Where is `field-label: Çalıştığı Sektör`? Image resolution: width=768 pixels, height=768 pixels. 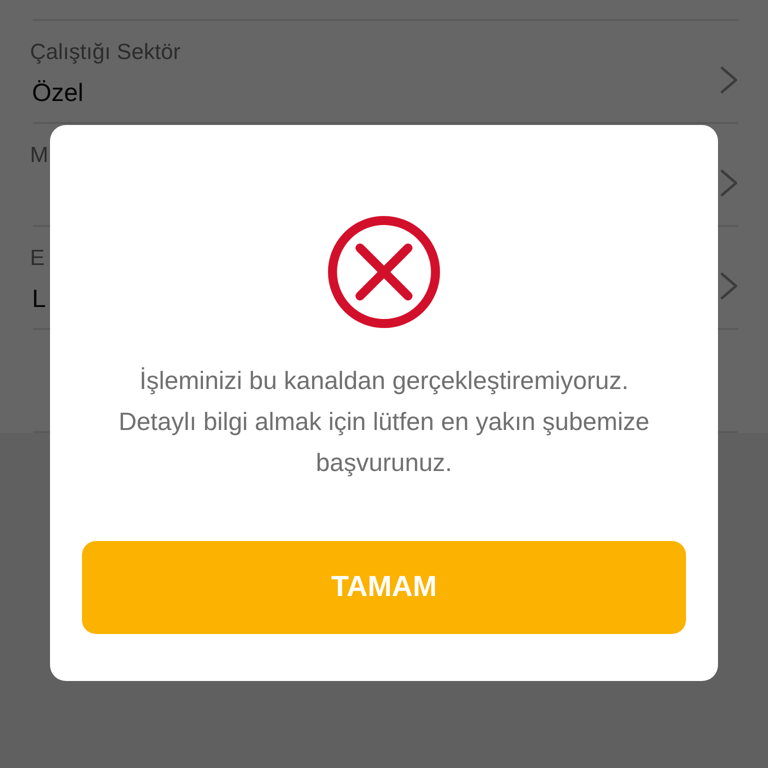
field-label: Çalıştığı Sektör is located at coordinates (105, 52).